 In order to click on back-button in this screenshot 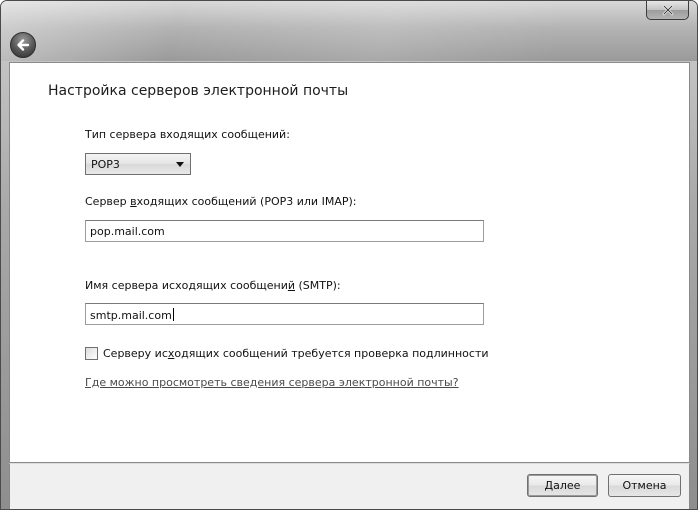, I will do `click(23, 45)`.